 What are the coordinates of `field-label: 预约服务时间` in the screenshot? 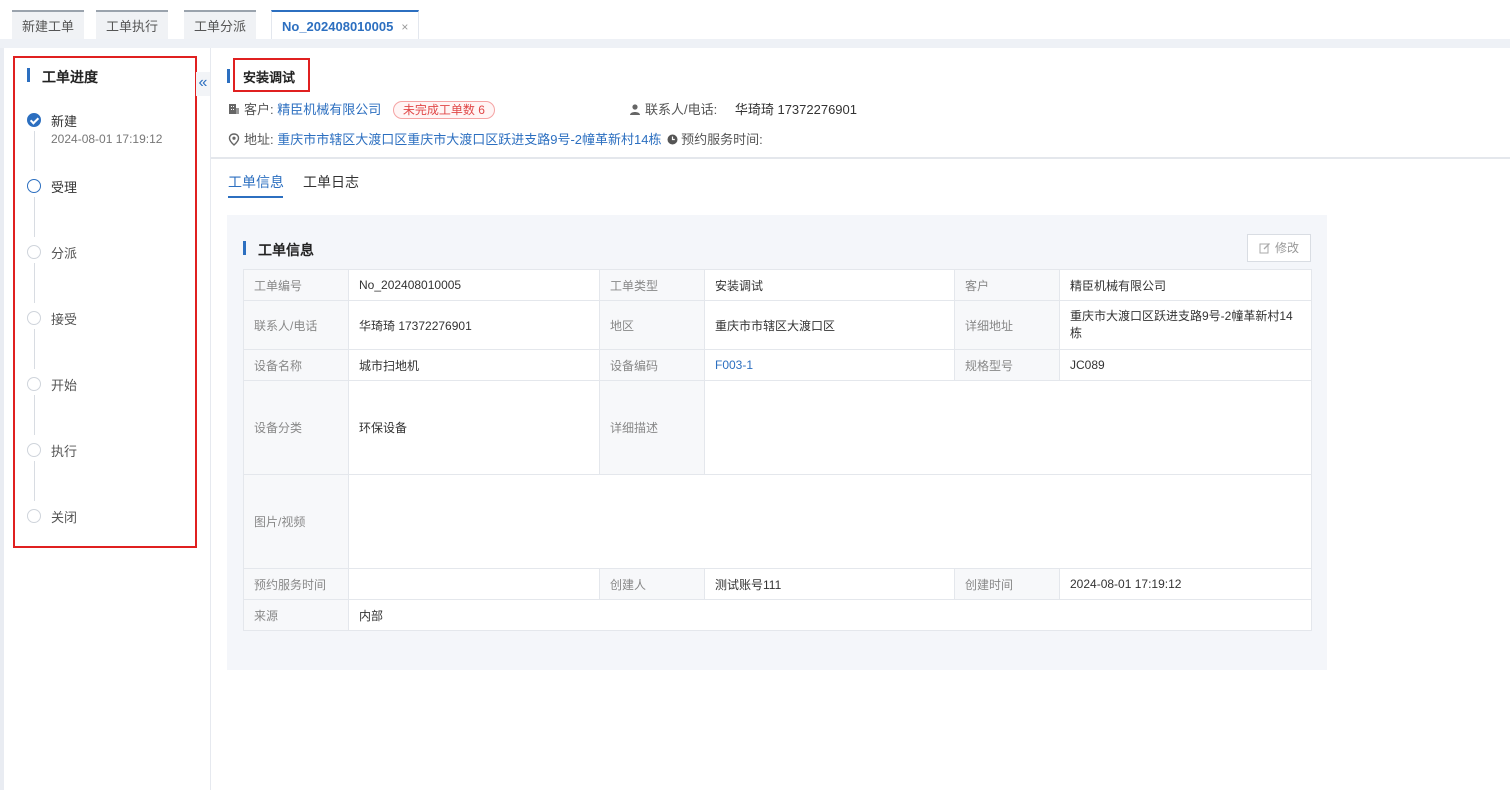 It's located at (296, 584).